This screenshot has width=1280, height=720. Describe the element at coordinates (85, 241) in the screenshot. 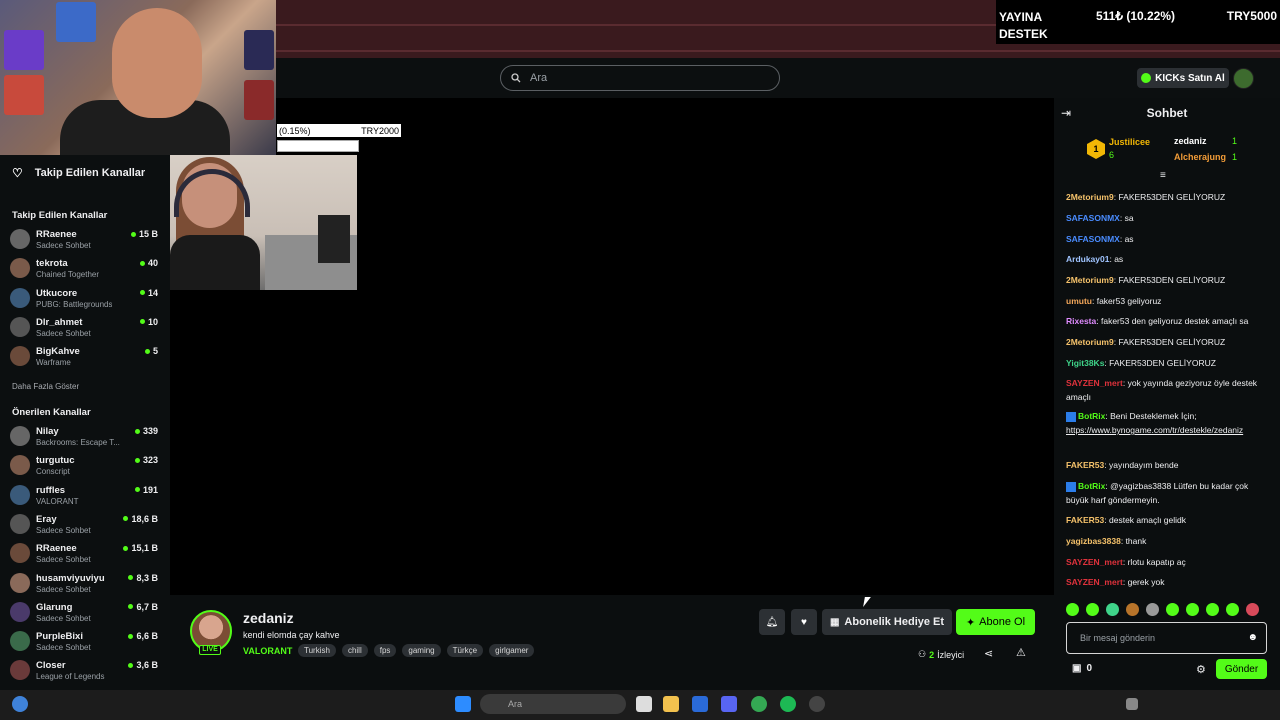

I see `channel-item: RRaenee Sadece Sohbet 15 B` at that location.